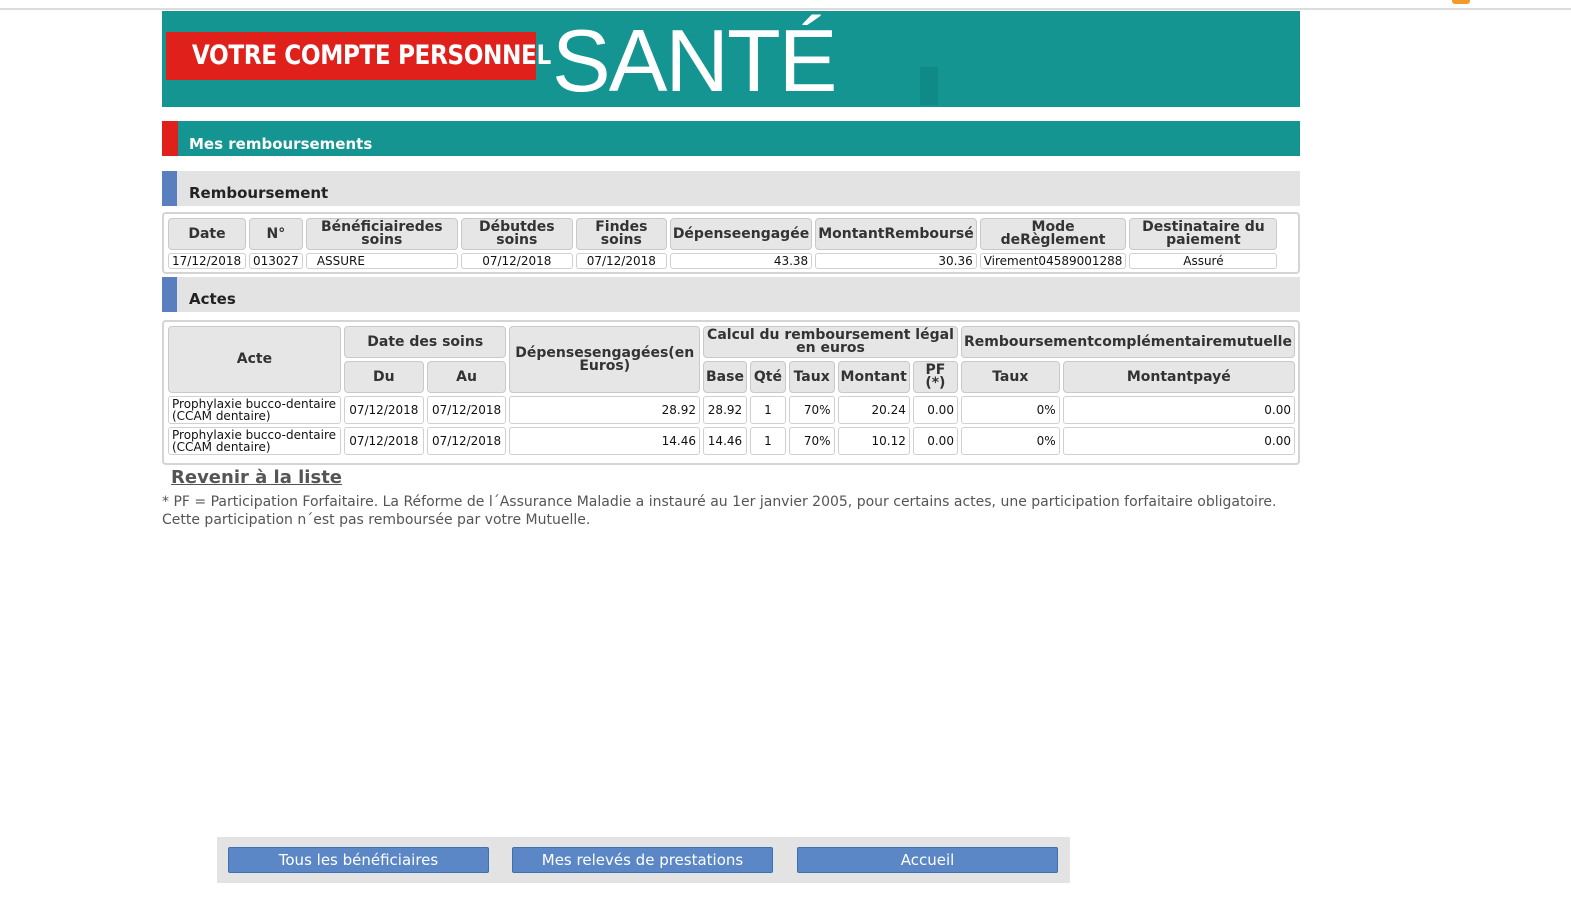 The image size is (1571, 898). Describe the element at coordinates (896, 261) in the screenshot. I see `cell-montant-rembourse: 30.36` at that location.